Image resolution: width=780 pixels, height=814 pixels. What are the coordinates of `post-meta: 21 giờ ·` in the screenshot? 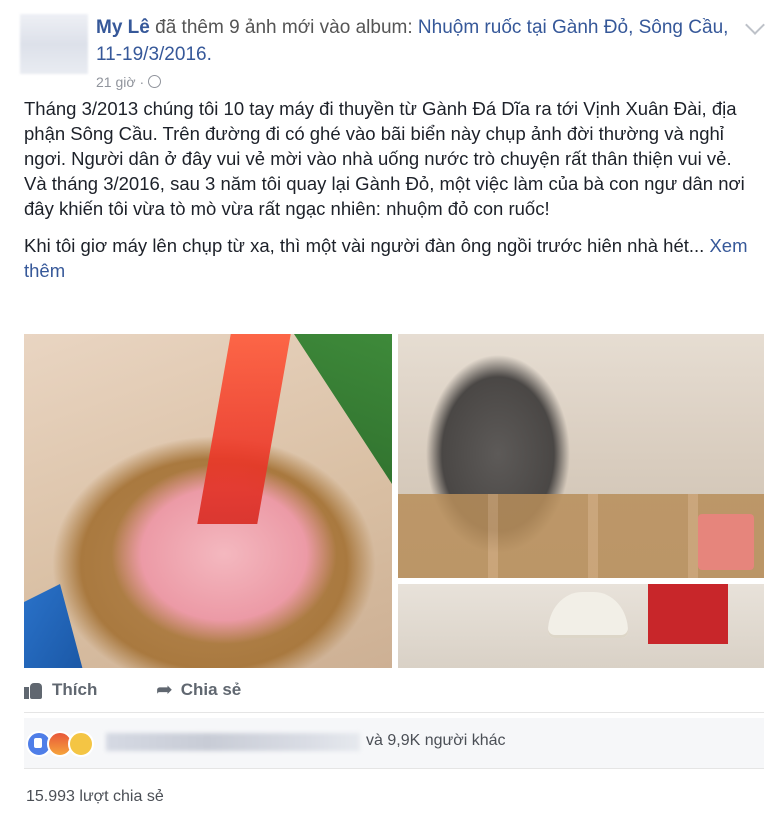 It's located at (129, 82).